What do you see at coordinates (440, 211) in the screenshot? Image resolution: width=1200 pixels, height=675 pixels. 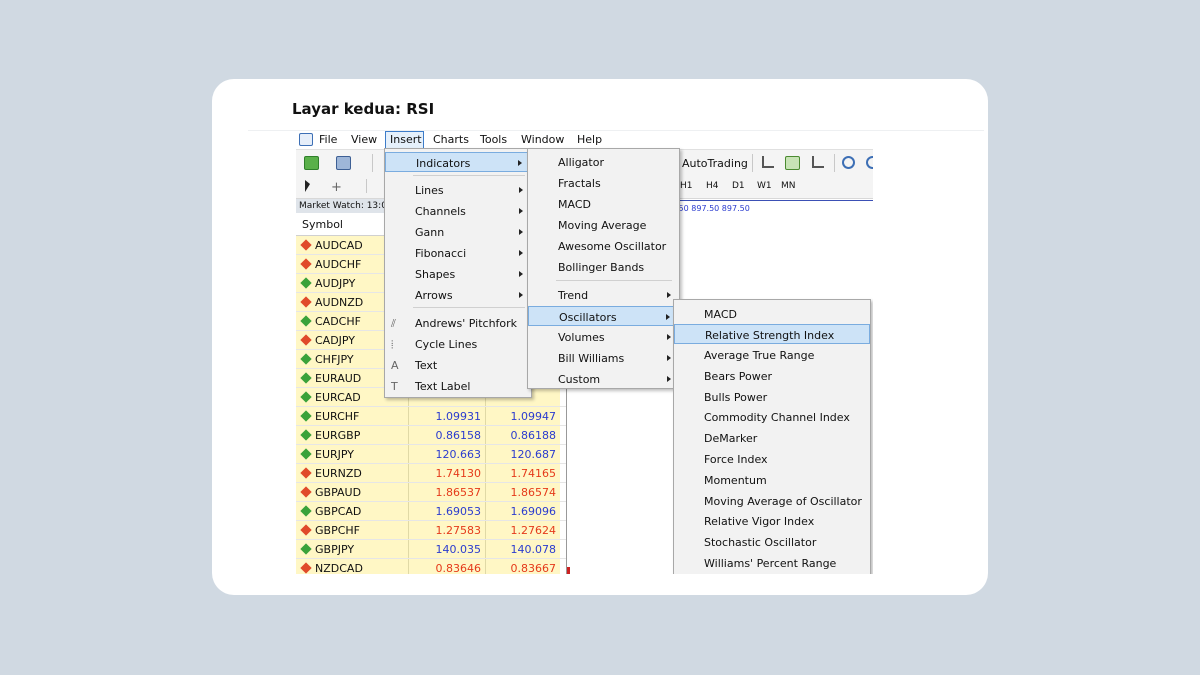 I see `menu-item-label: Channels` at bounding box center [440, 211].